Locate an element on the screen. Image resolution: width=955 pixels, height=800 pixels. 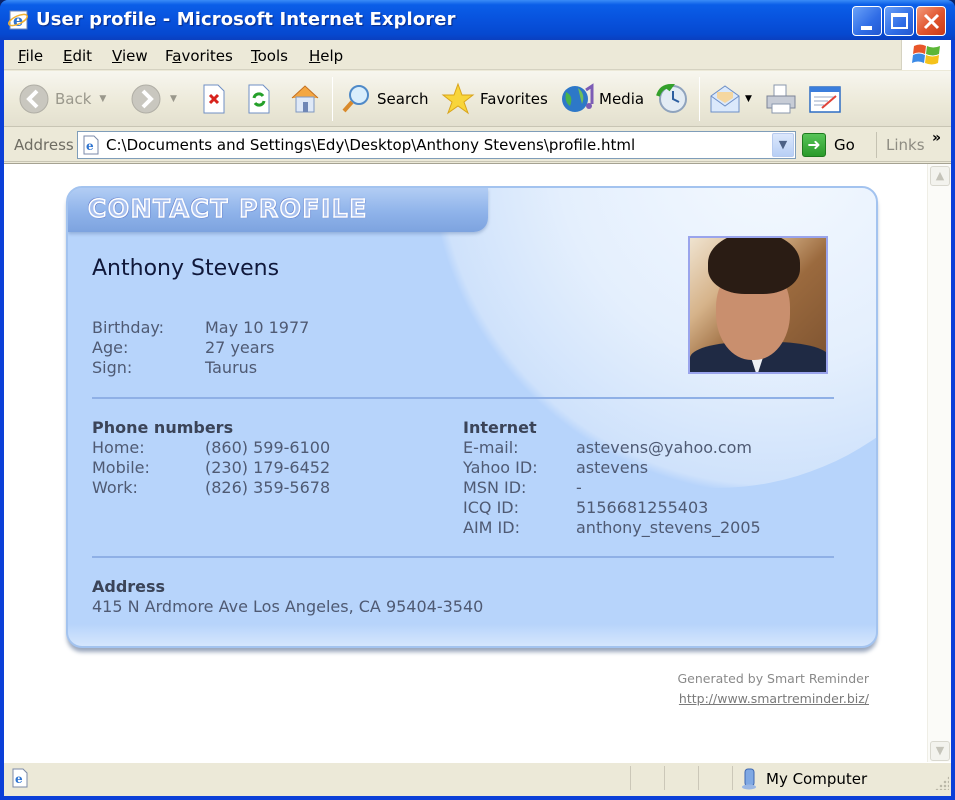
svg-text: e is located at coordinates (18, 20).